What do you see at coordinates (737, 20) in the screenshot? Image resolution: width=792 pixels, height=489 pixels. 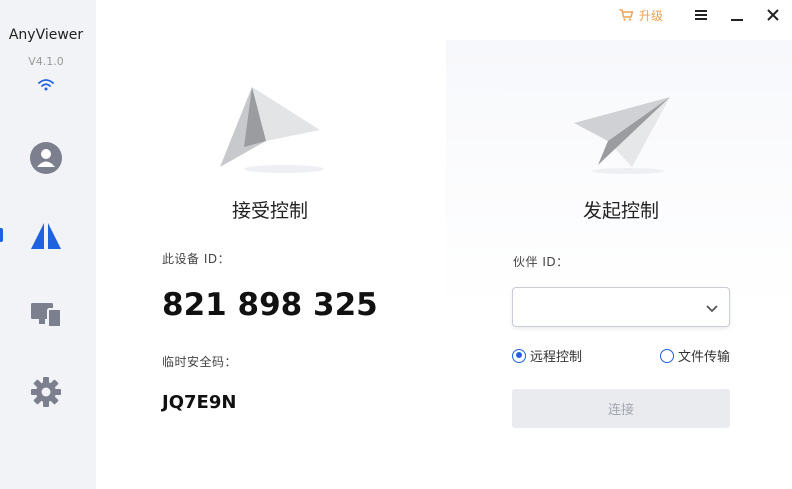 I see `minimize-icon` at bounding box center [737, 20].